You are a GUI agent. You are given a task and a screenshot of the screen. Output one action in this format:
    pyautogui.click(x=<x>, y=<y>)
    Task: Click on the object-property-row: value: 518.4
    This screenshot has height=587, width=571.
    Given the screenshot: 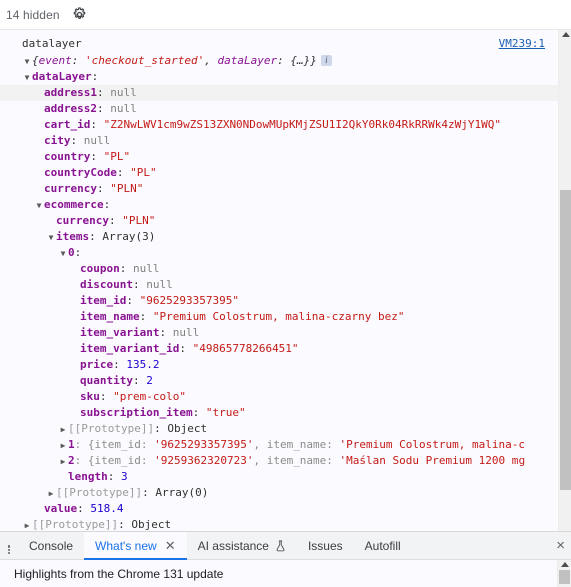 What is the action you would take?
    pyautogui.click(x=285, y=509)
    